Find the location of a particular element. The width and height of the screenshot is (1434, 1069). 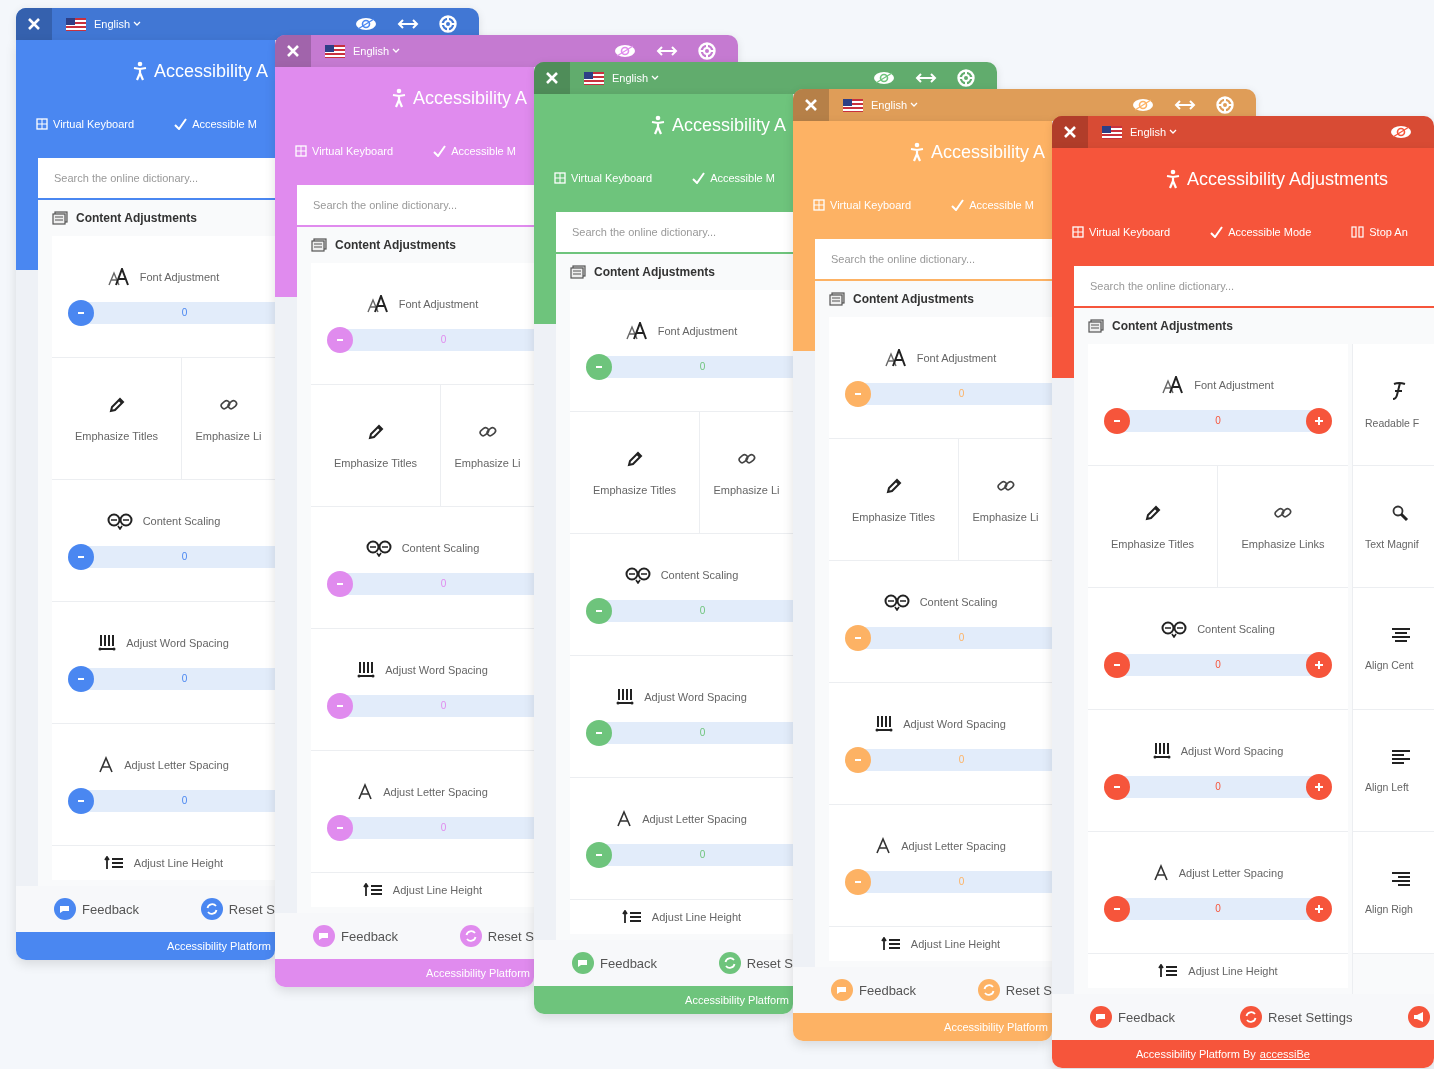

option-tile: Text Magnif is located at coordinates (1393, 527).